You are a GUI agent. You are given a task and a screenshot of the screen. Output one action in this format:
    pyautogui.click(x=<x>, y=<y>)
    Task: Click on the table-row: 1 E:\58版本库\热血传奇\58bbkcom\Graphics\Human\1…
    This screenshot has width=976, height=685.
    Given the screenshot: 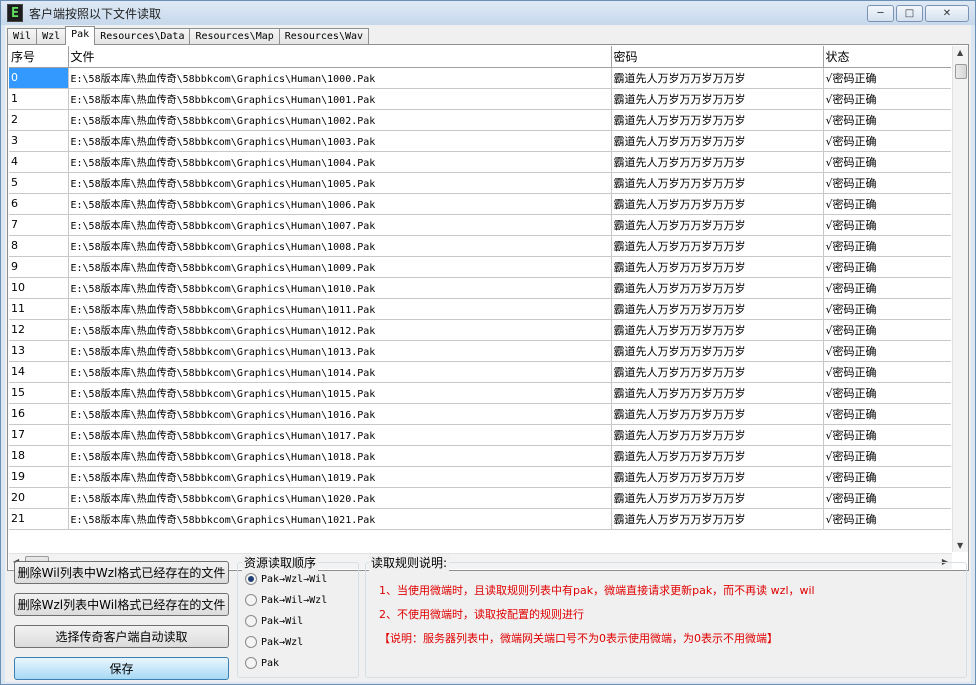 What is the action you would take?
    pyautogui.click(x=480, y=99)
    